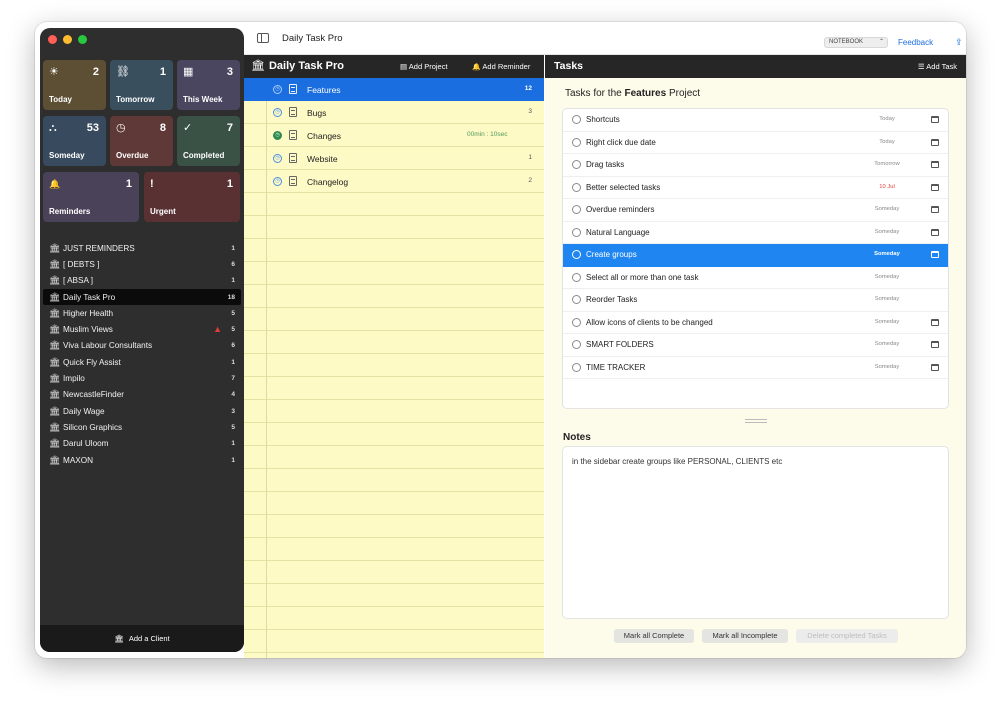 Image resolution: width=1000 pixels, height=702 pixels. What do you see at coordinates (959, 42) in the screenshot?
I see `share-icon: ⇪` at bounding box center [959, 42].